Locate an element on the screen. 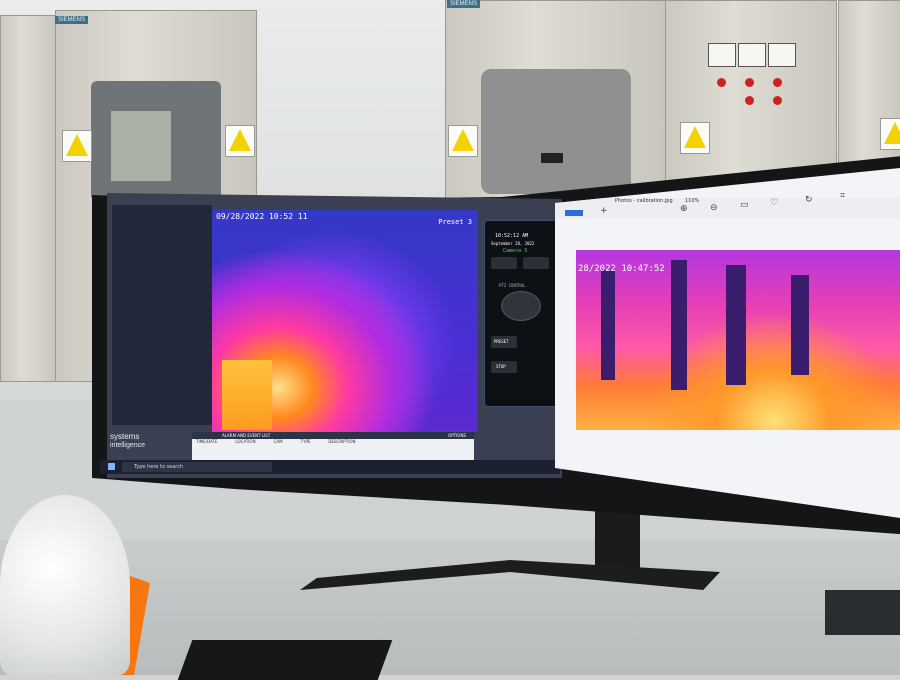 The image size is (900, 680). column-header: CAM is located at coordinates (278, 441).